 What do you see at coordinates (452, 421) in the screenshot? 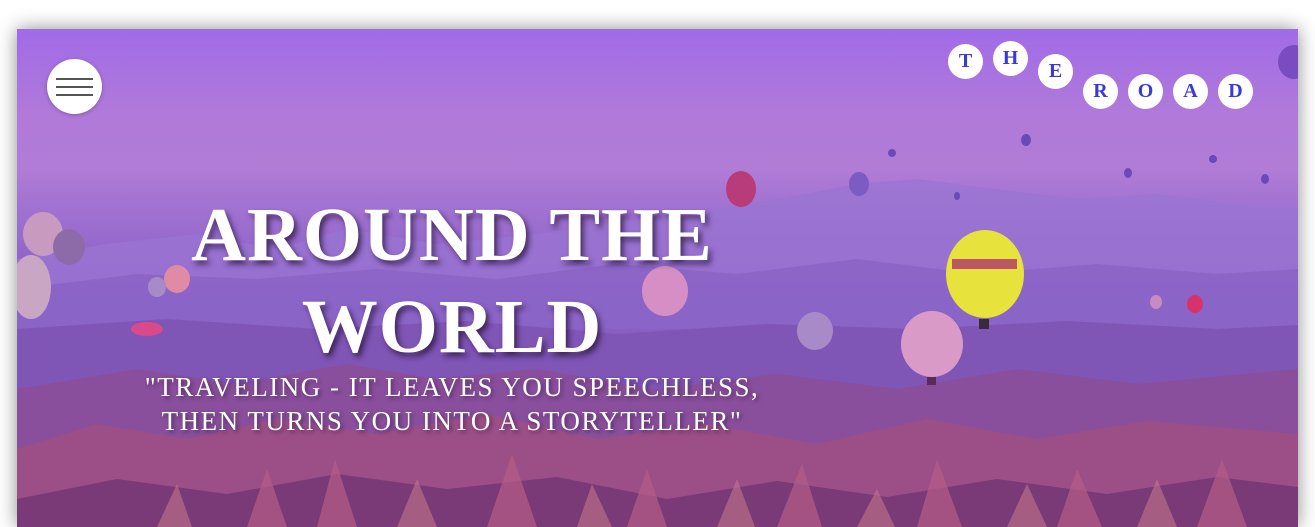
I see `quote-line-2: THEN TURNS YOU INTO A STORYTELLER"` at bounding box center [452, 421].